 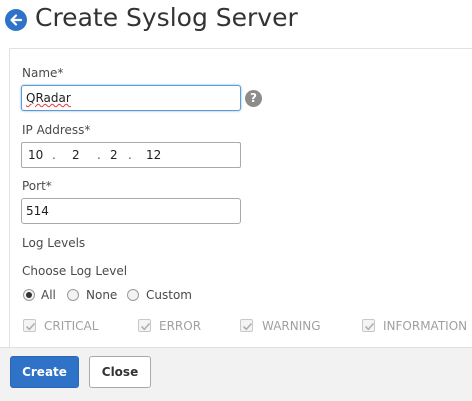 I want to click on radio-all-label: All, so click(x=48, y=295).